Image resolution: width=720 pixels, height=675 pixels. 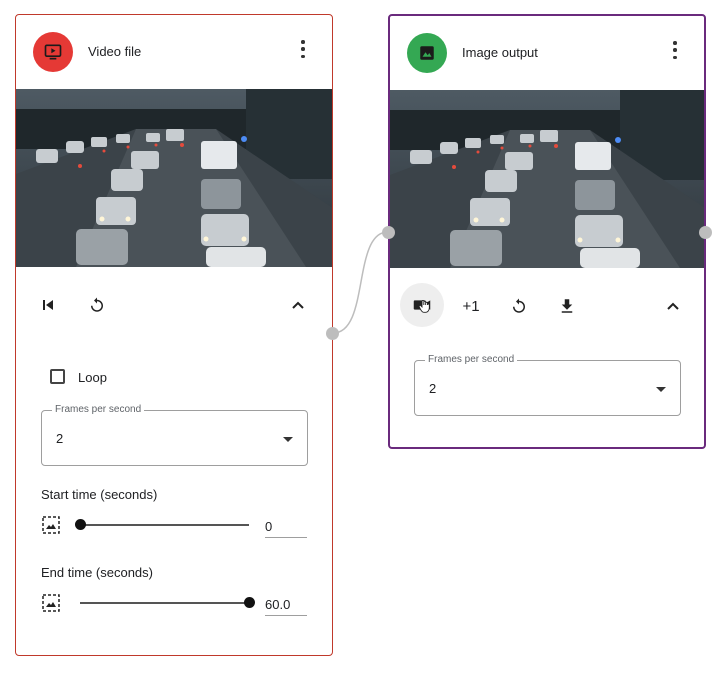 What do you see at coordinates (99, 494) in the screenshot?
I see `start-time-label: Start time (seconds)` at bounding box center [99, 494].